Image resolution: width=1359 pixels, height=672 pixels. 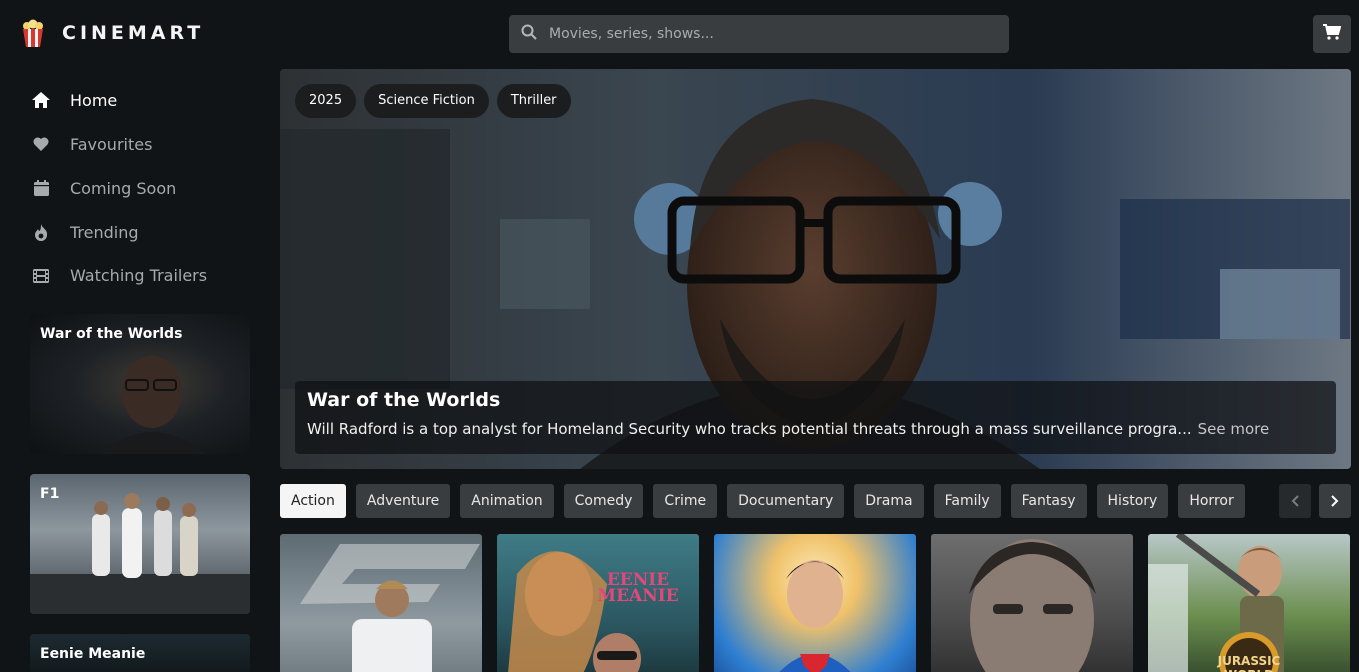 I want to click on brand-logo: CINEMART, so click(x=111, y=33).